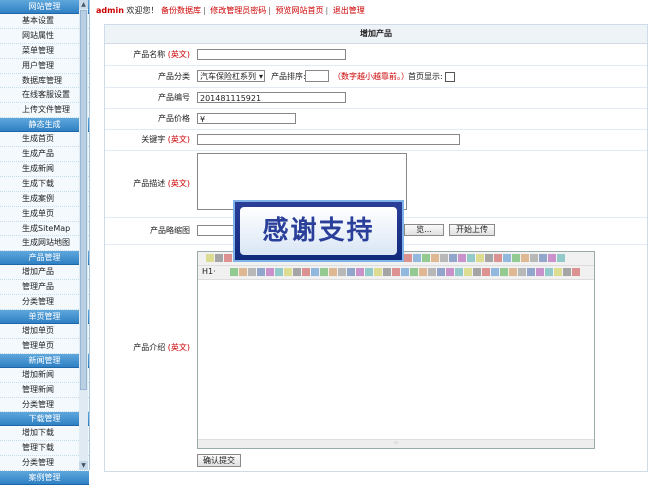 The width and height of the screenshot is (650, 485). Describe the element at coordinates (44, 125) in the screenshot. I see `sidebar-section-header: 静态生成` at that location.